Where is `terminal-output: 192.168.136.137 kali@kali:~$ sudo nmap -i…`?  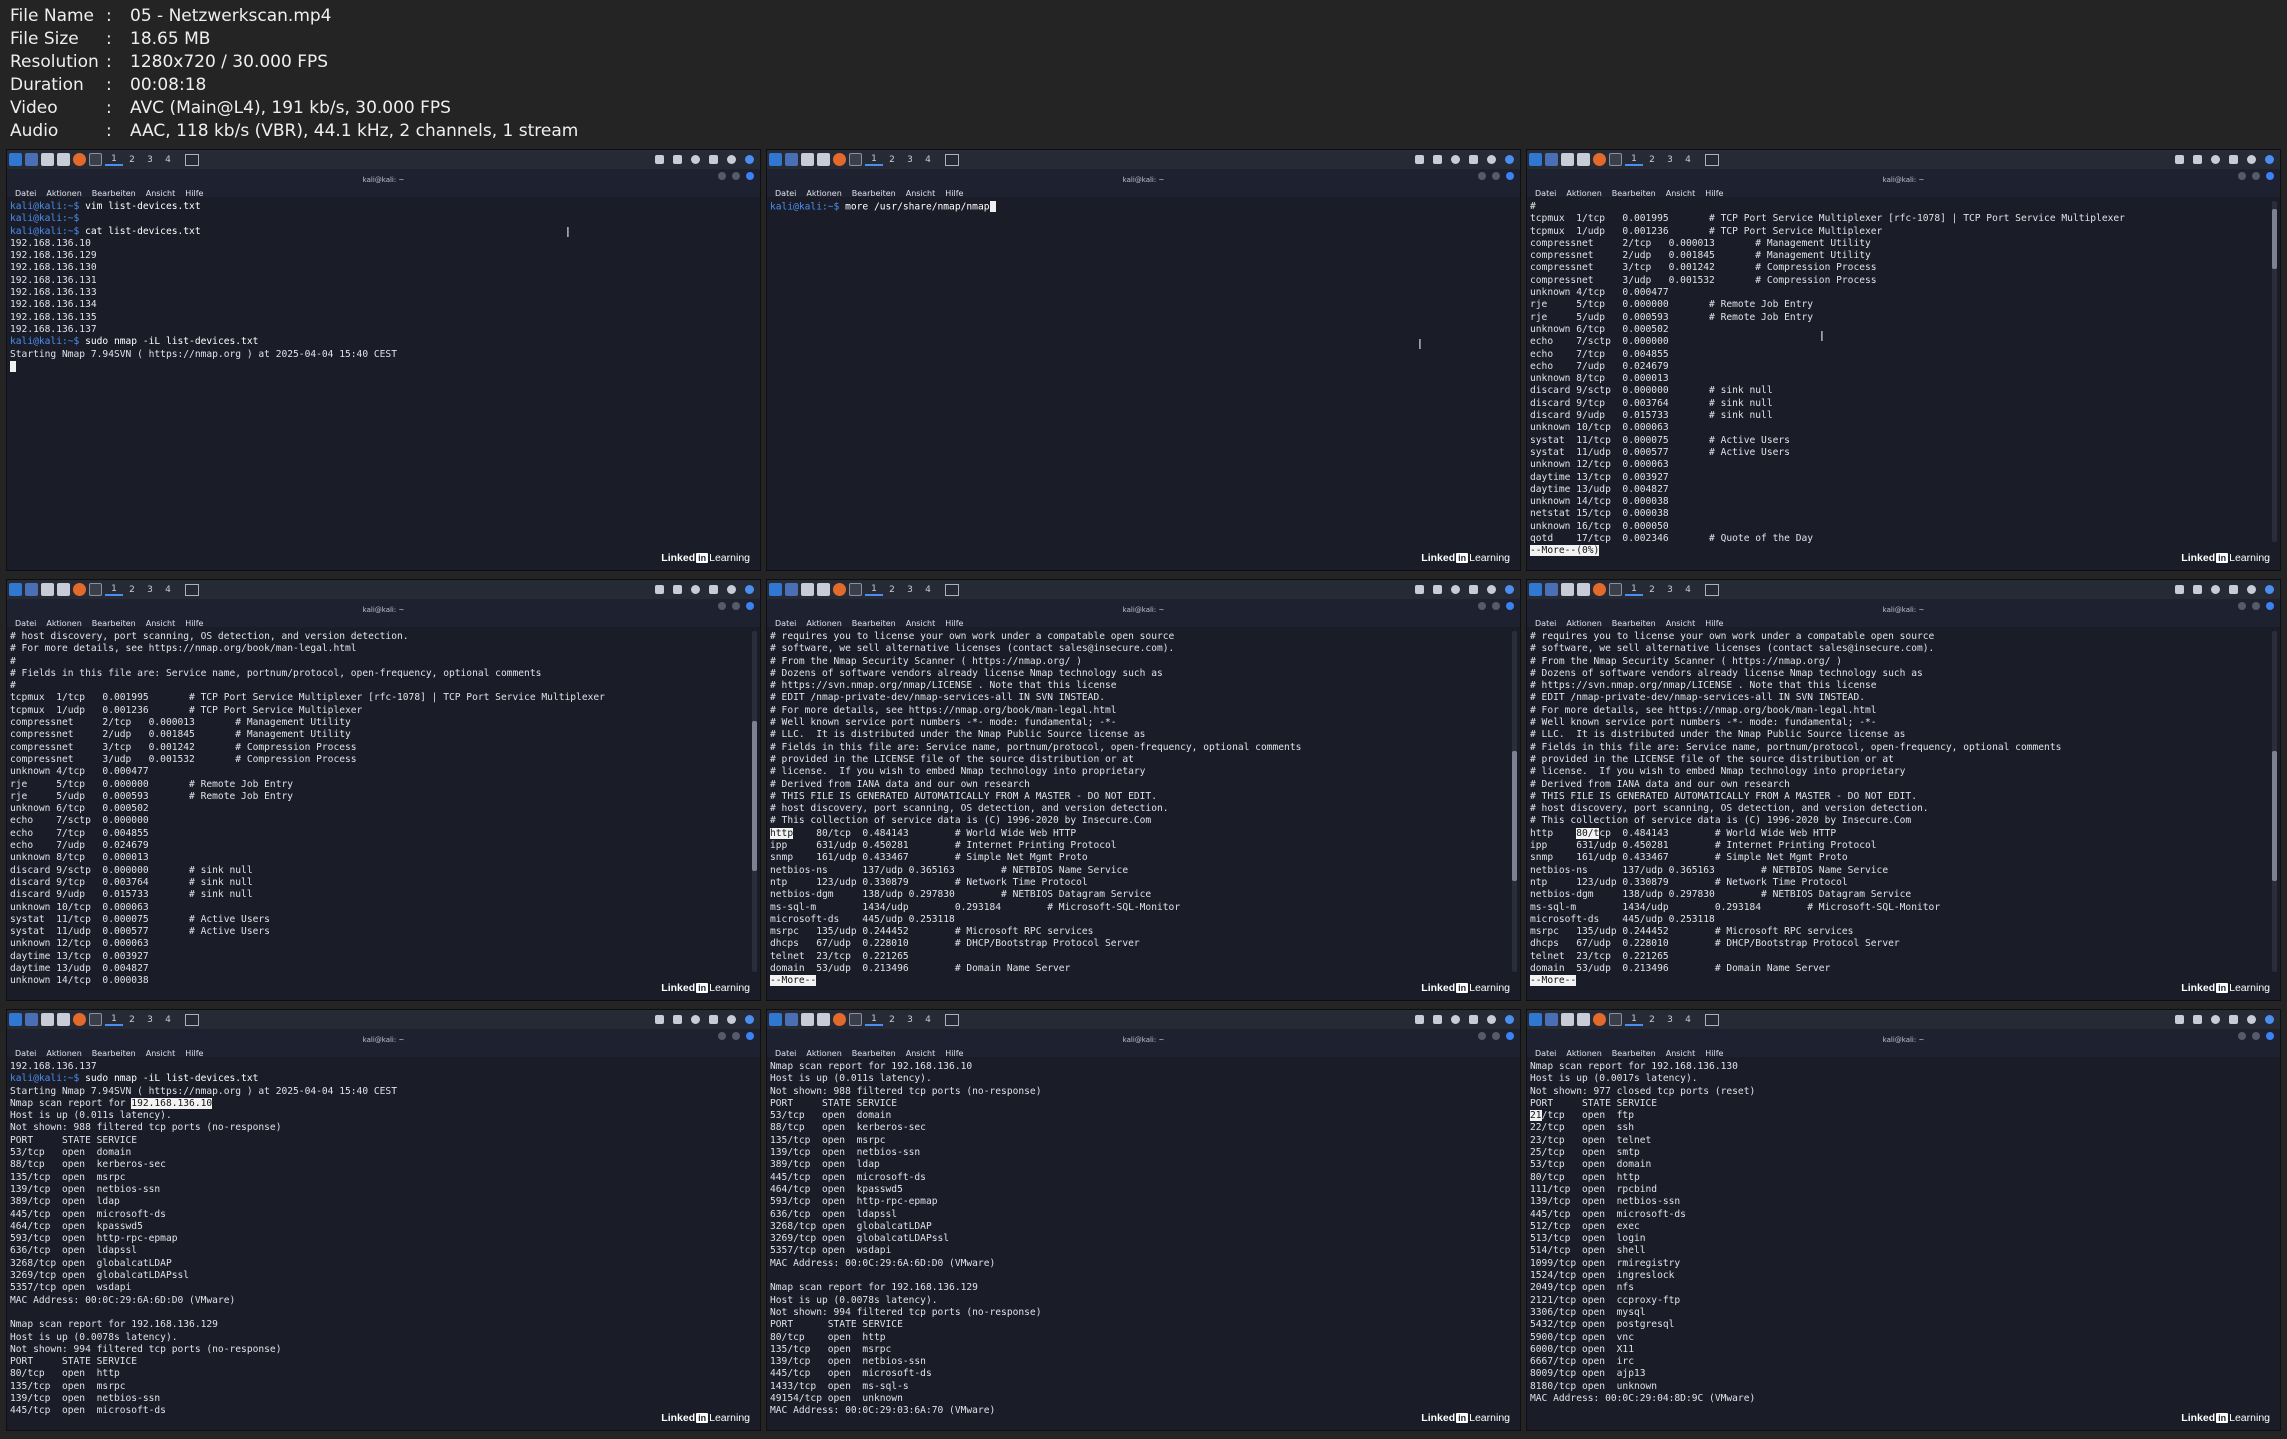
terminal-output: 192.168.136.137 kali@kali:~$ sudo nmap -i… is located at coordinates (379, 1244).